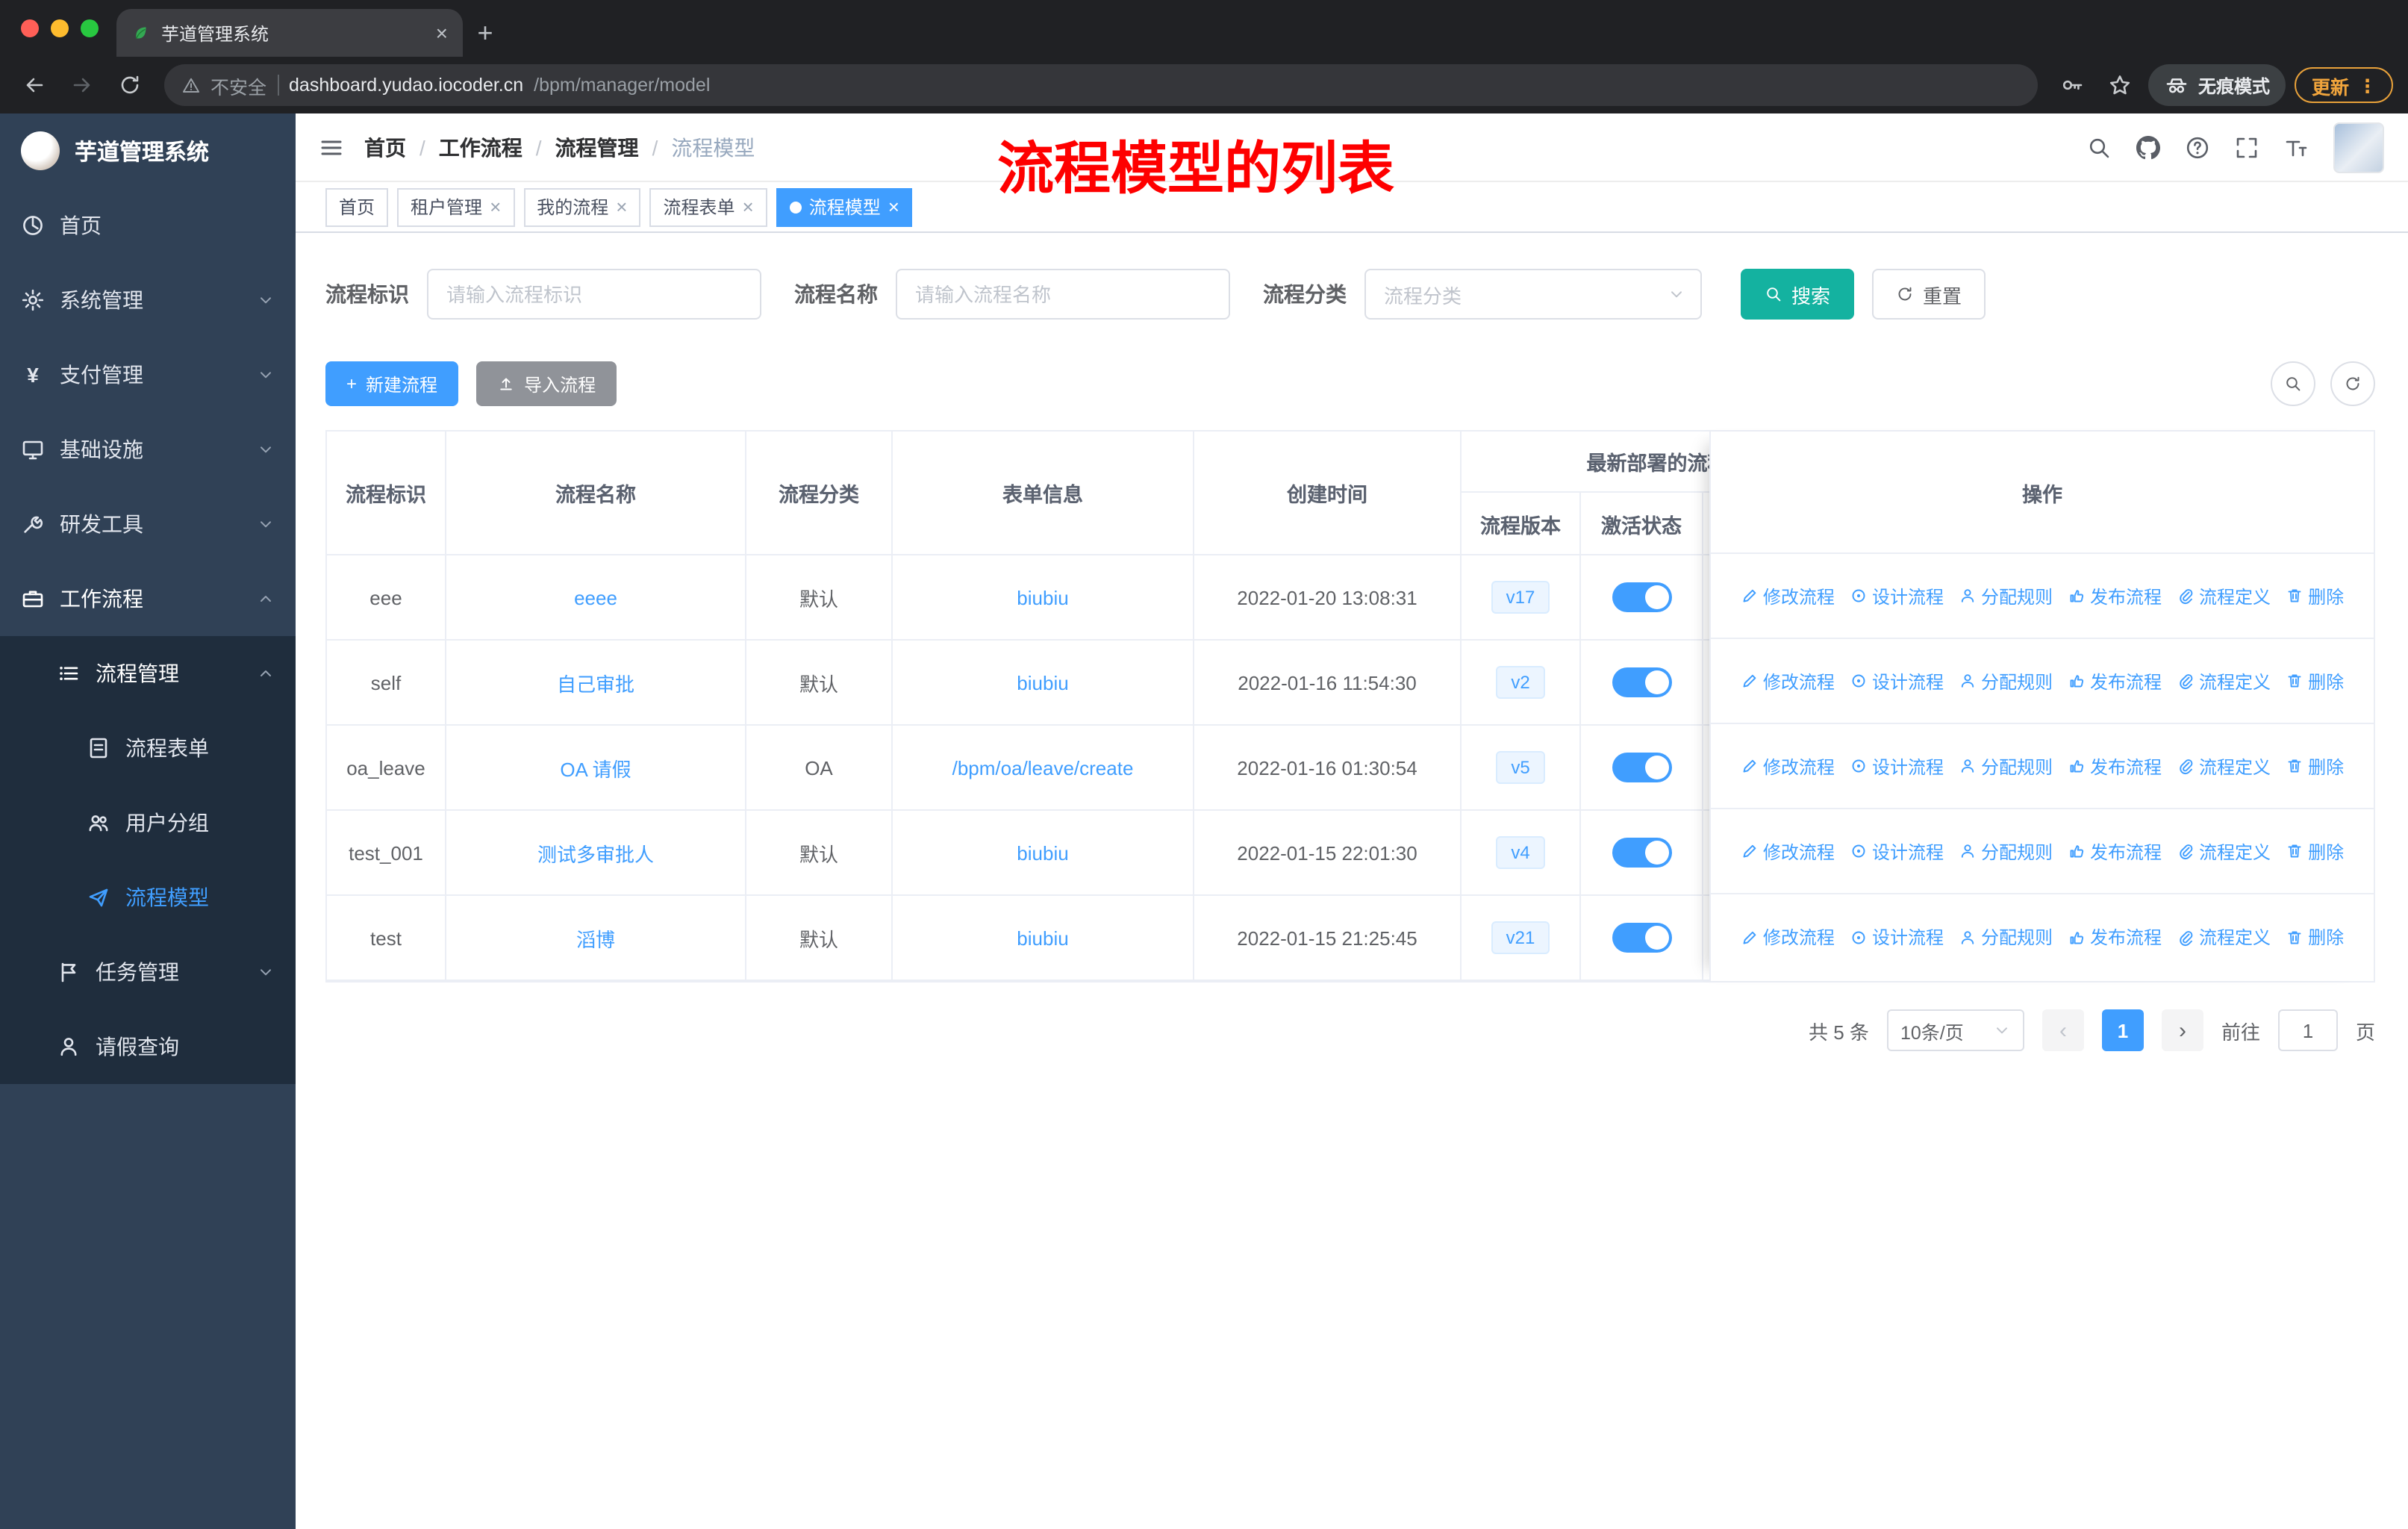  Describe the element at coordinates (1520, 683) in the screenshot. I see `version-badge: v2` at that location.